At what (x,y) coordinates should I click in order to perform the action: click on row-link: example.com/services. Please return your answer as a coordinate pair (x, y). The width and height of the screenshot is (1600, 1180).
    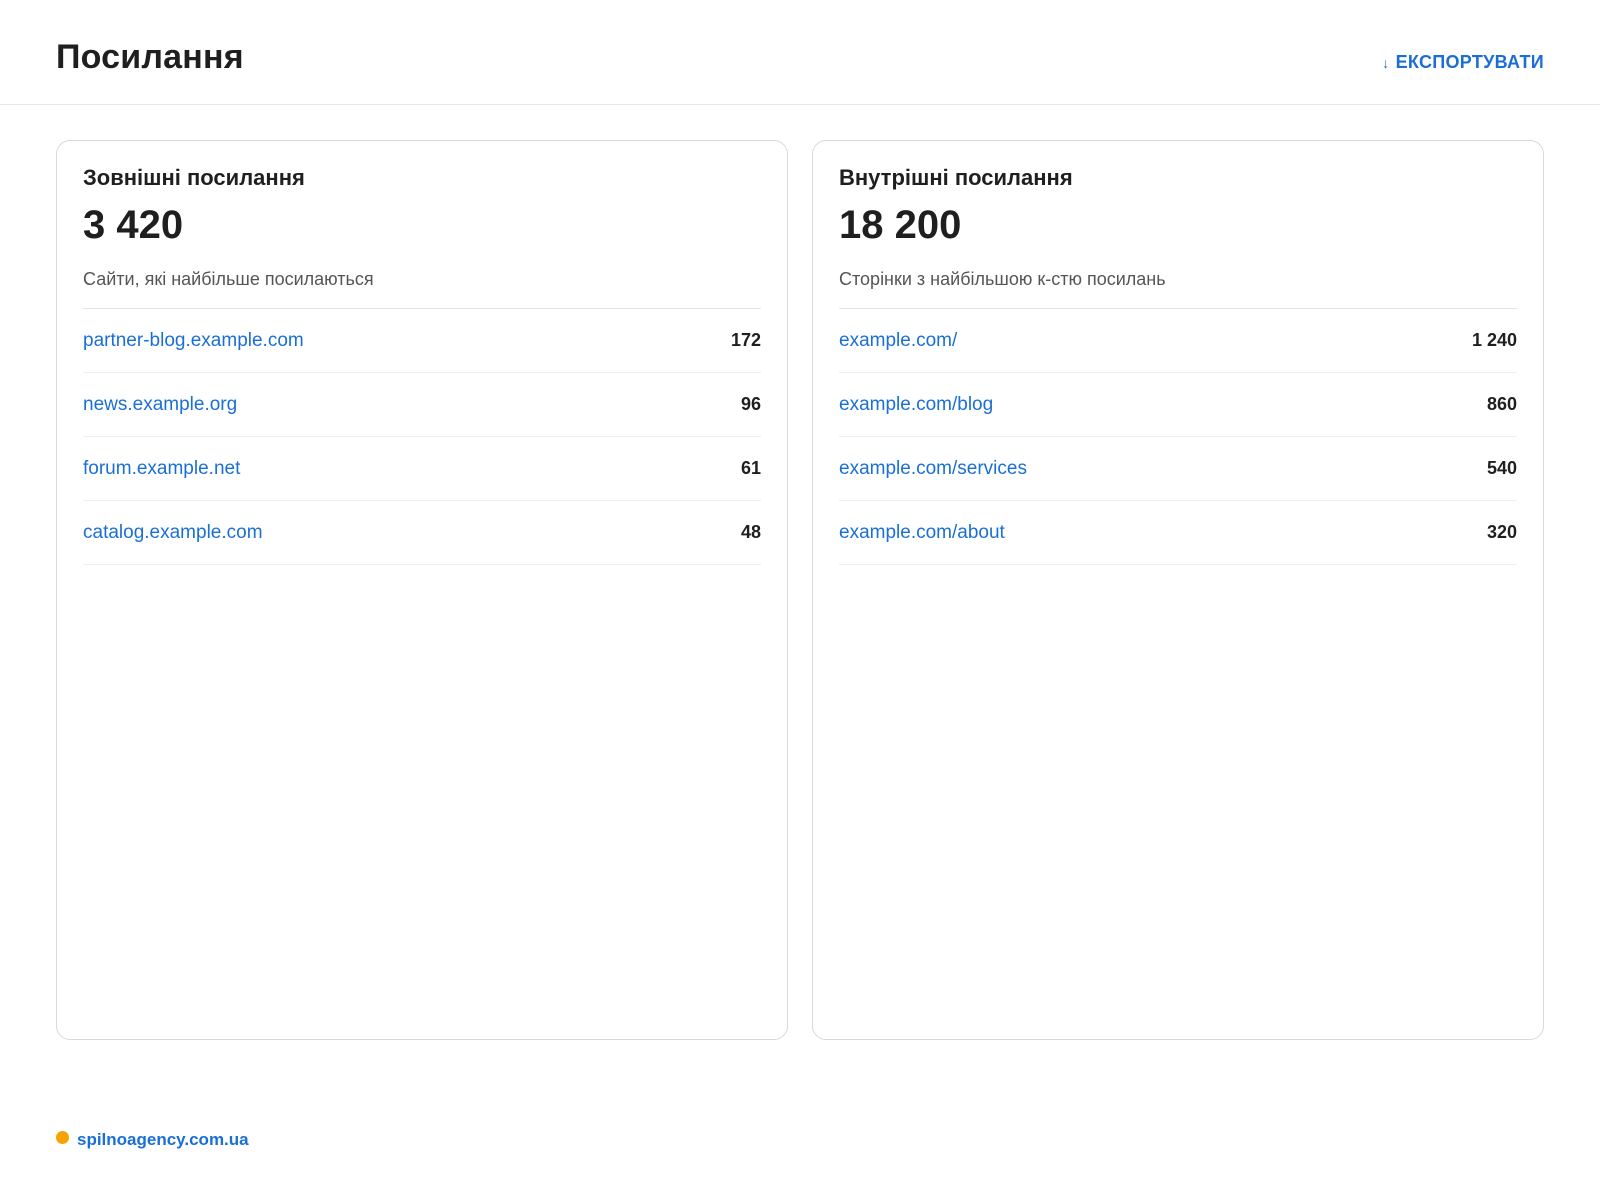
    Looking at the image, I should click on (933, 469).